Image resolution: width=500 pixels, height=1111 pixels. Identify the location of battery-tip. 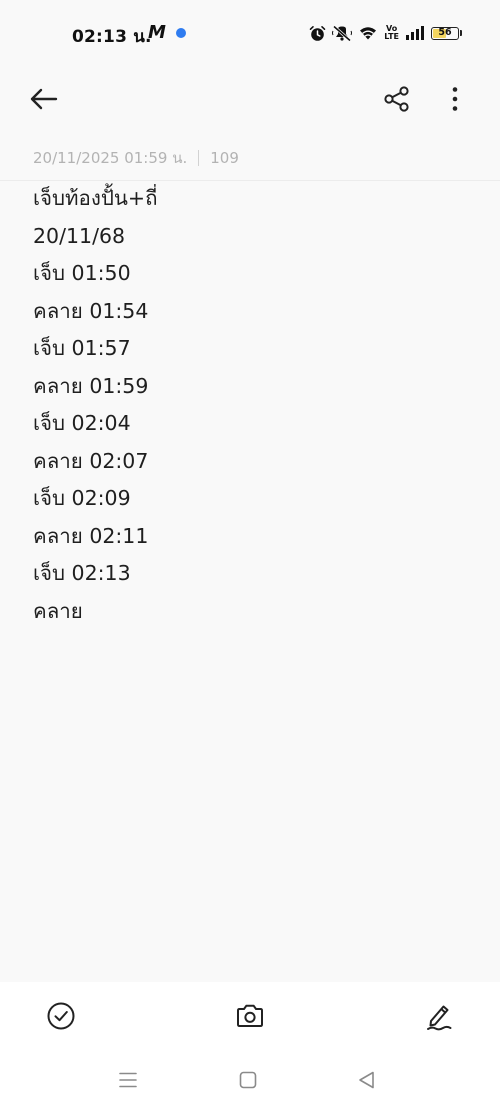
(461, 33).